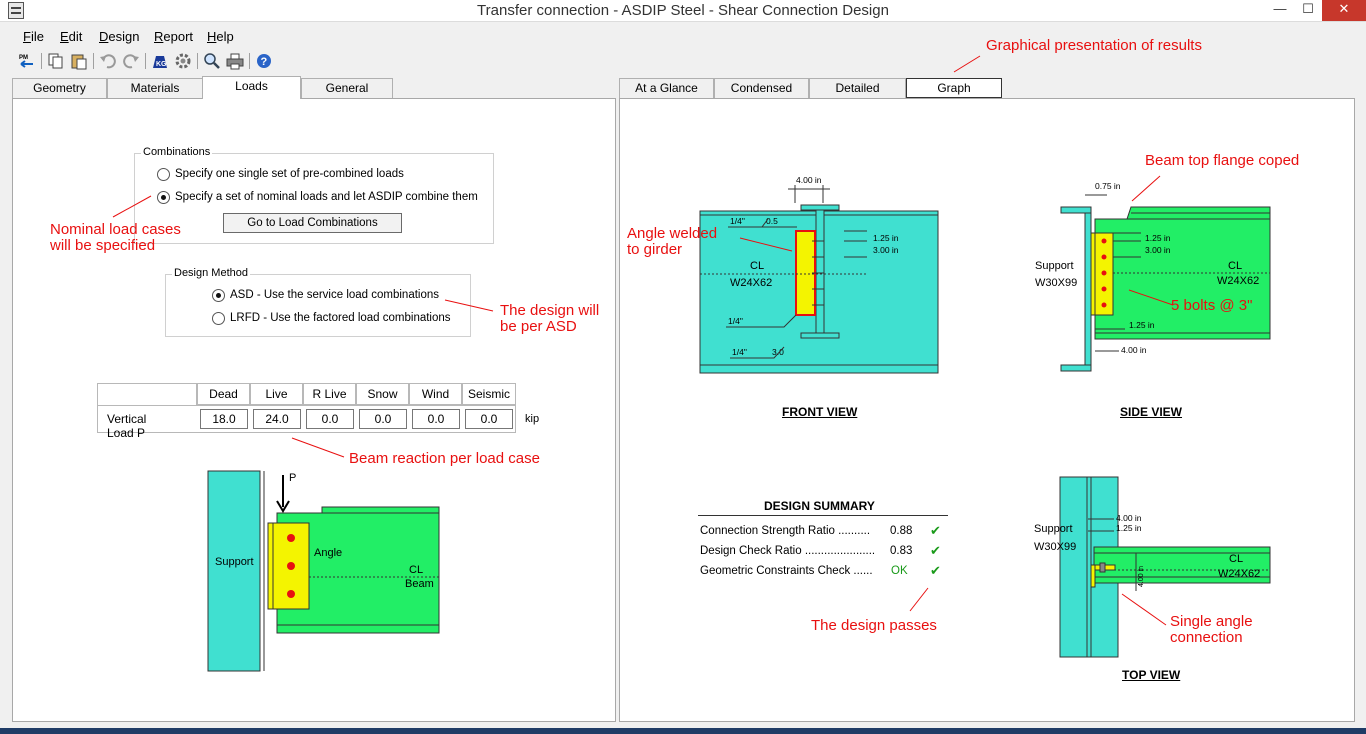  What do you see at coordinates (131, 61) in the screenshot?
I see `redo-icon` at bounding box center [131, 61].